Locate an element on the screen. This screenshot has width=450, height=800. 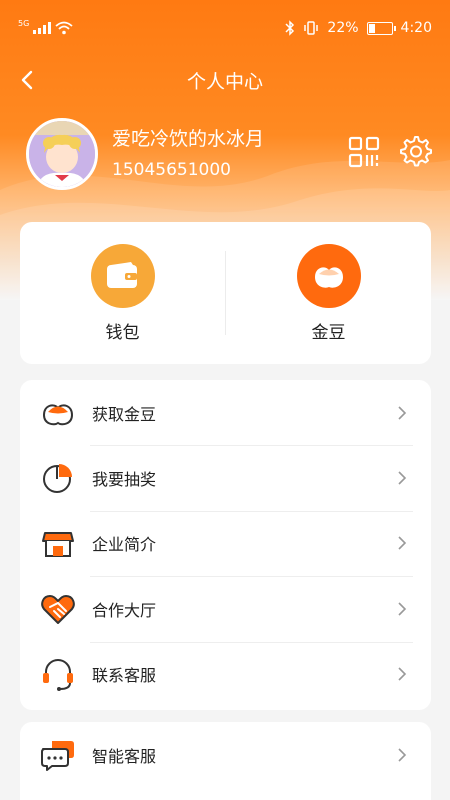
signal-icon is located at coordinates (42, 28).